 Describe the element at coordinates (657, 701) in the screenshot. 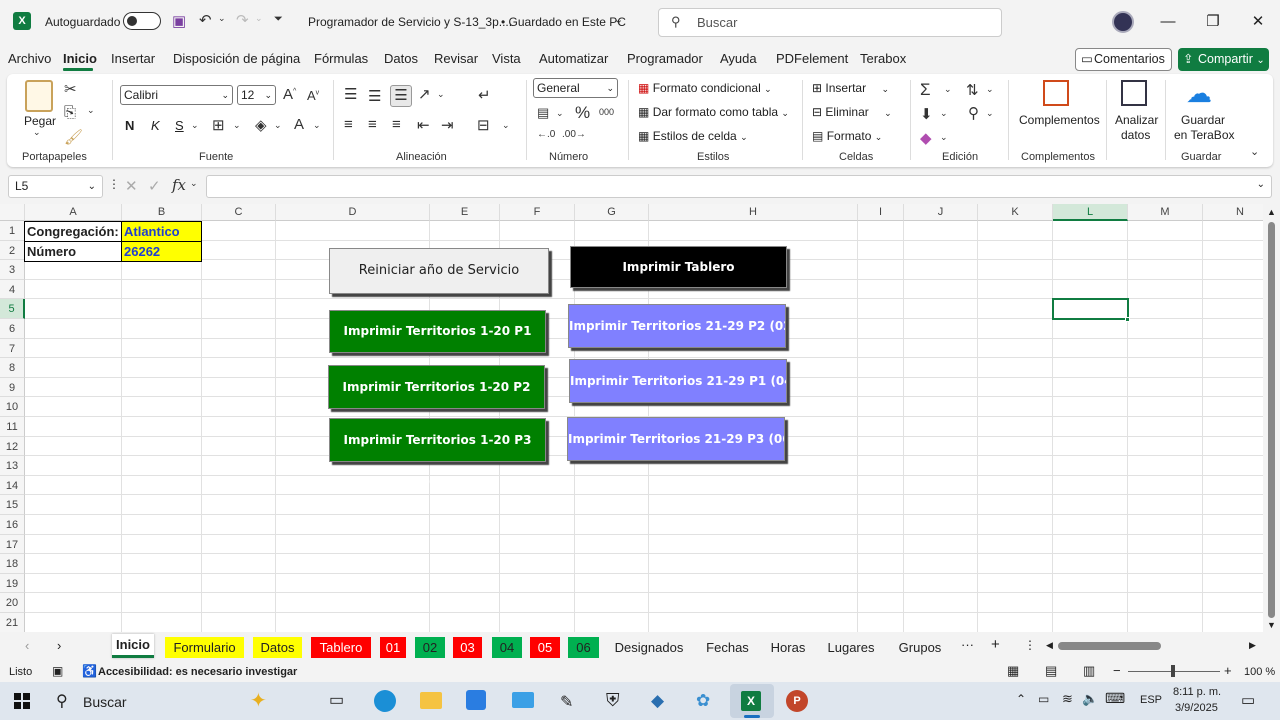

I see `app3-icon: ◆` at that location.